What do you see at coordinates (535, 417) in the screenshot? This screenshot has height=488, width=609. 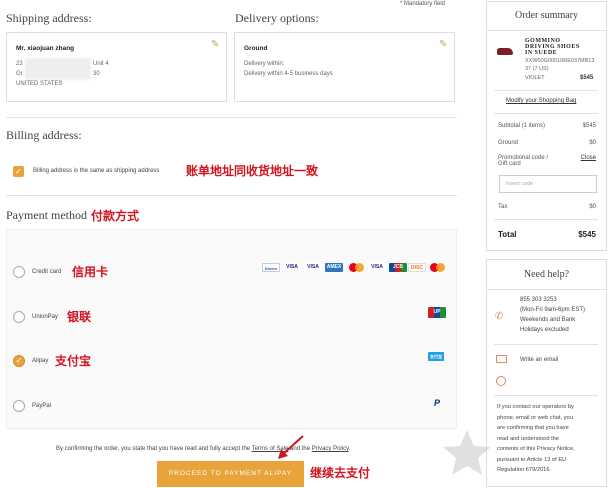 I see `privacy-notice-line: phone, email or web chat, you` at bounding box center [535, 417].